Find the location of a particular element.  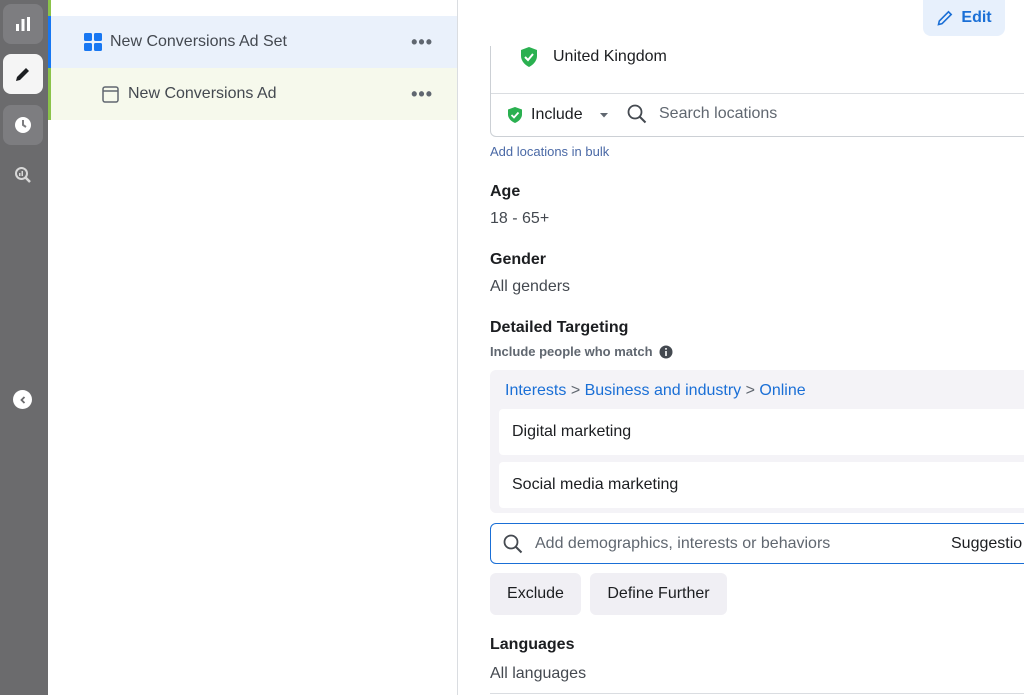

add-locations-bulk-link: Add locations in bulk is located at coordinates (549, 151).